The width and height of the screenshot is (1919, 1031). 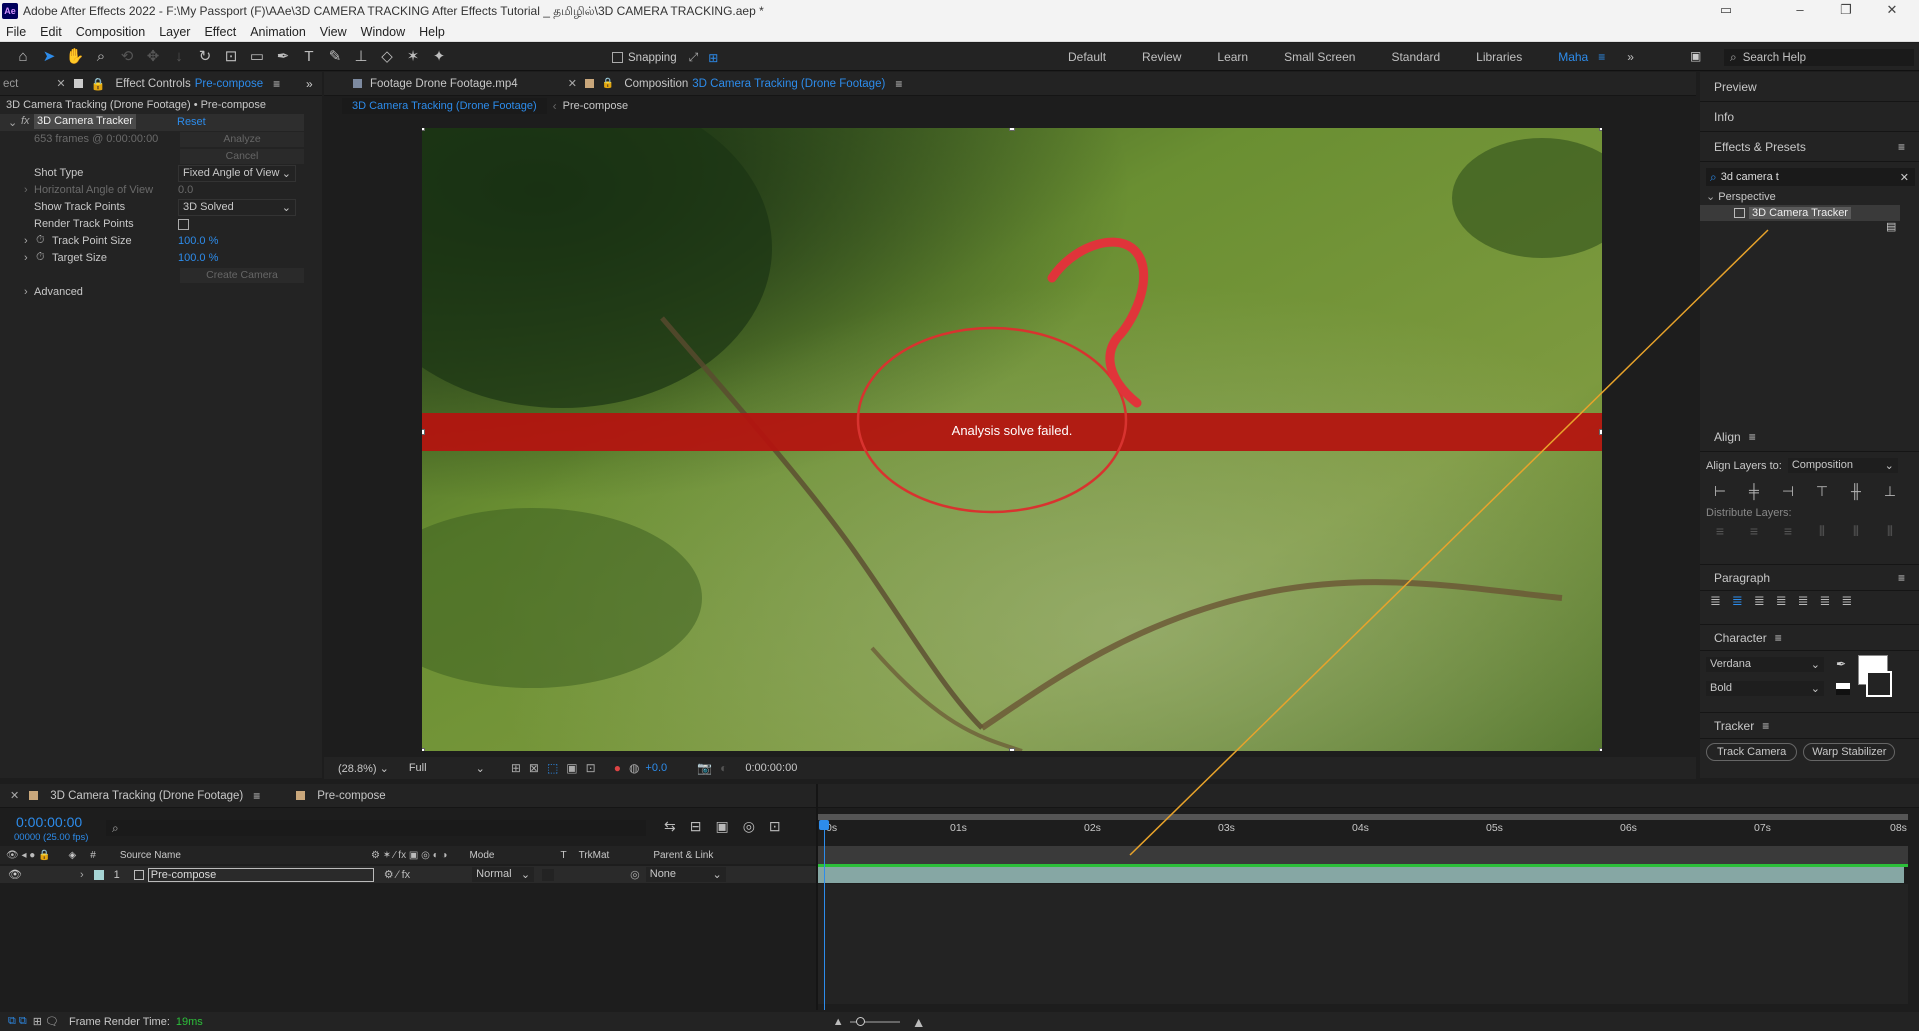 What do you see at coordinates (723, 768) in the screenshot?
I see `show-snapshot-icon: ◐` at bounding box center [723, 768].